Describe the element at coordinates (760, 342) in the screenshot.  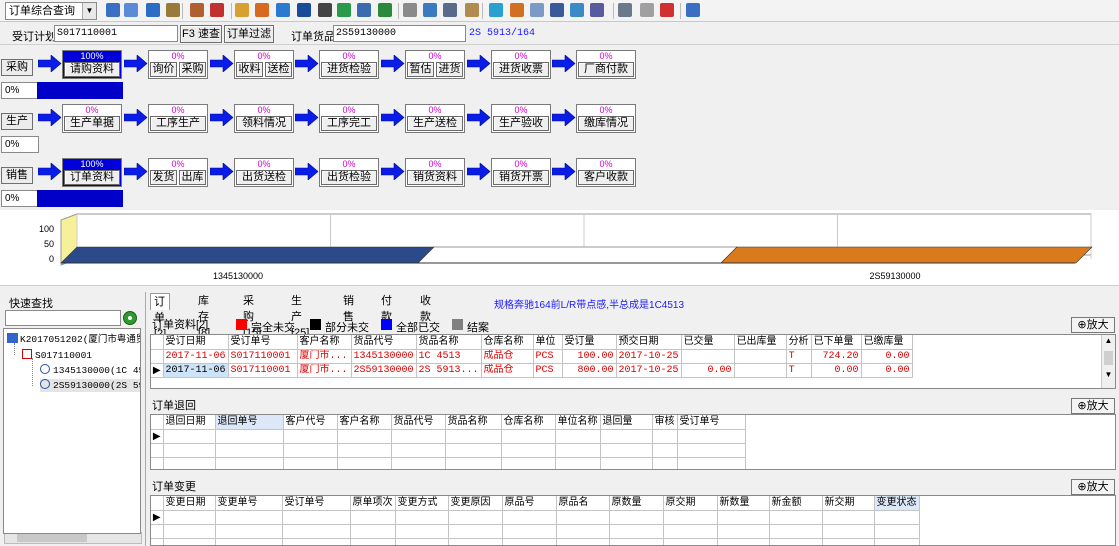
I see `column-header: 已出库量` at that location.